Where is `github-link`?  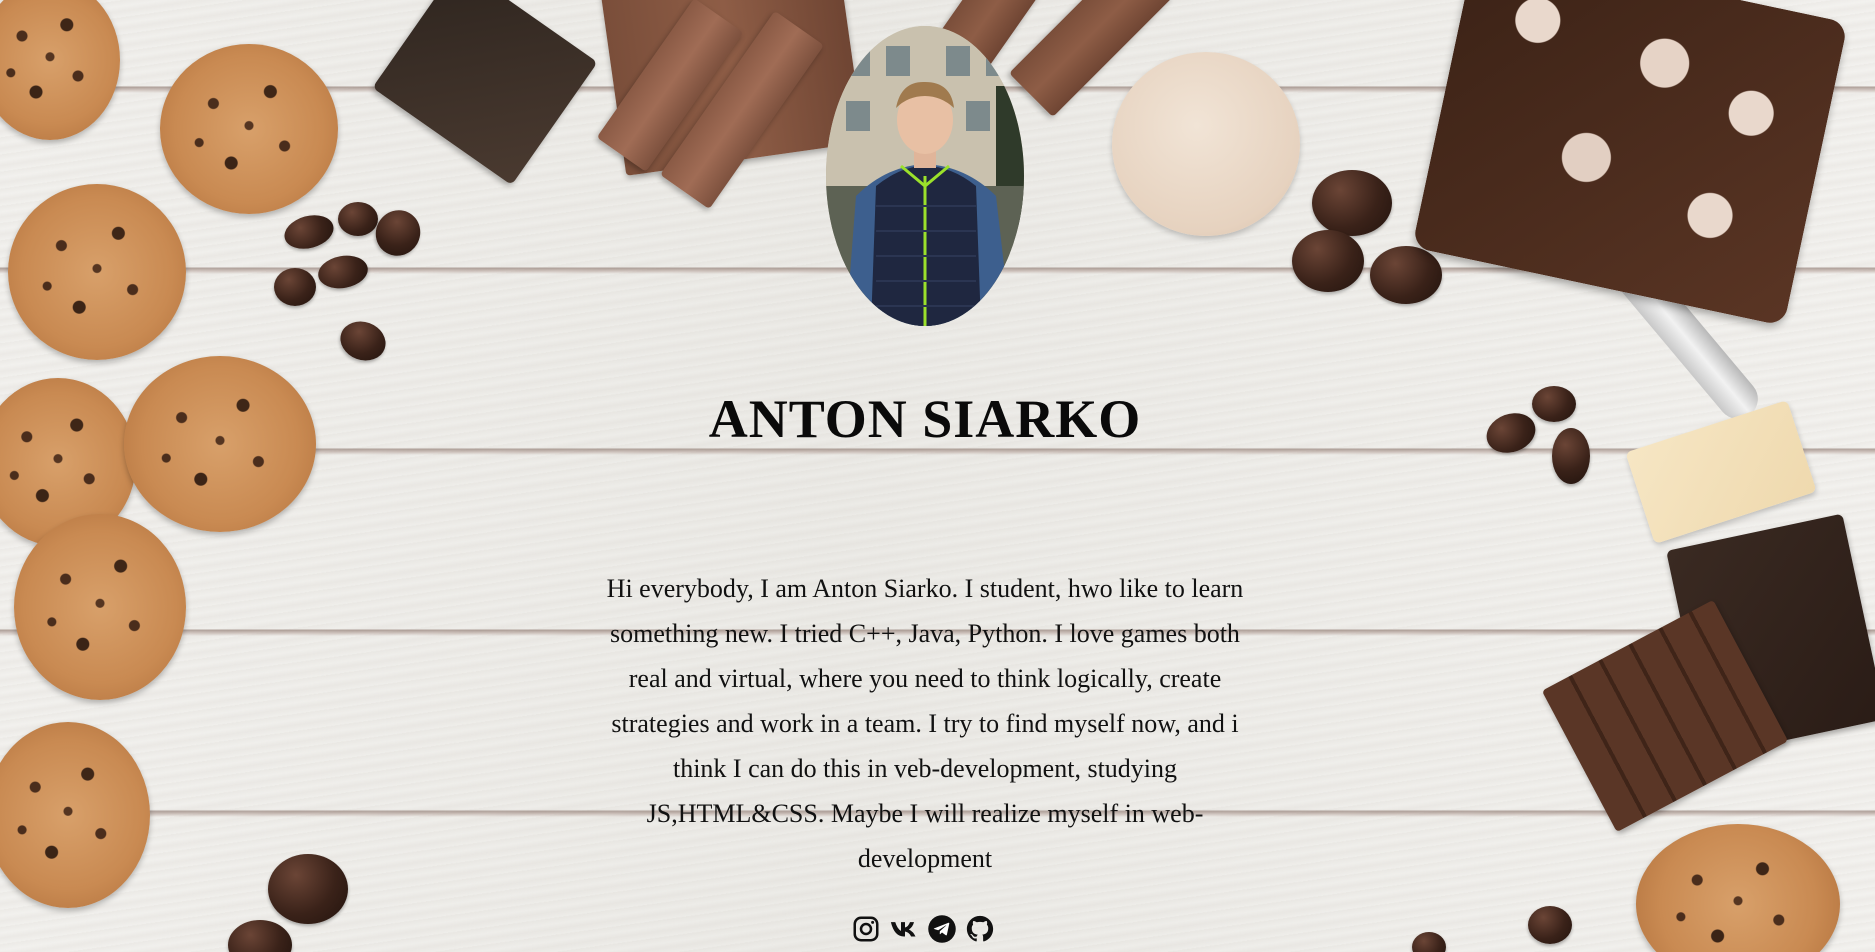
github-link is located at coordinates (980, 929).